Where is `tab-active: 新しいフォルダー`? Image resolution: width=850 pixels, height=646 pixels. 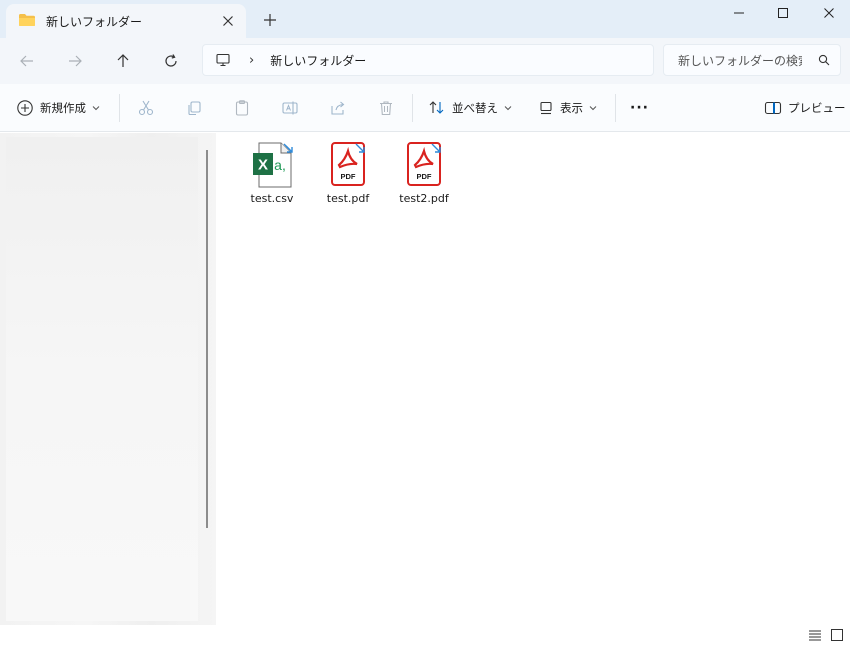
tab-active: 新しいフォルダー is located at coordinates (126, 21).